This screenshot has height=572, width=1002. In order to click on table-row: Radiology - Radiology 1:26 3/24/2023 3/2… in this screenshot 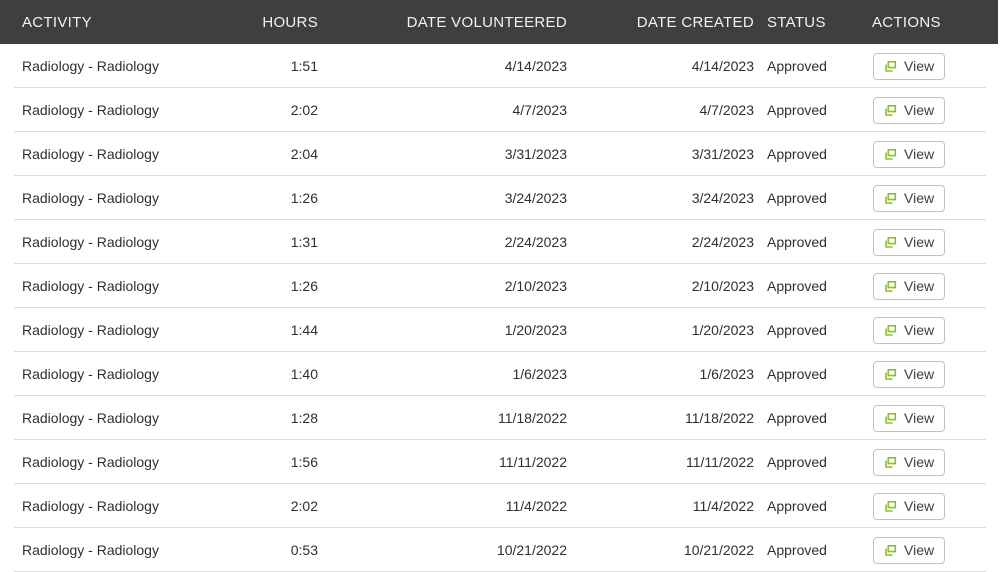, I will do `click(499, 198)`.